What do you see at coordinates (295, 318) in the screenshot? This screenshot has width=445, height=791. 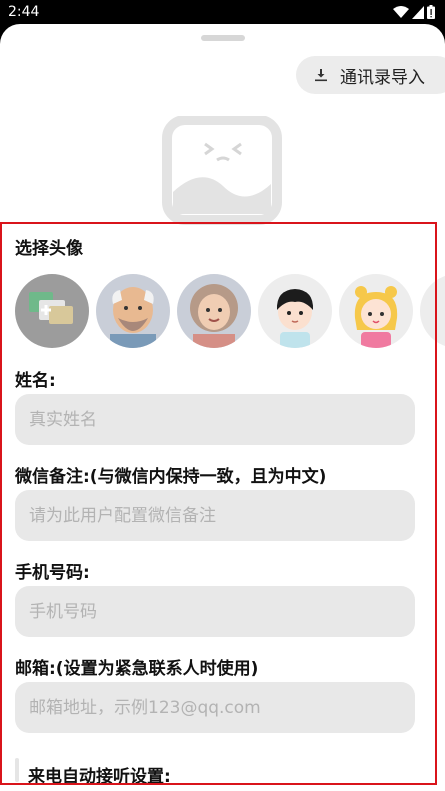 I see `boy-icon` at bounding box center [295, 318].